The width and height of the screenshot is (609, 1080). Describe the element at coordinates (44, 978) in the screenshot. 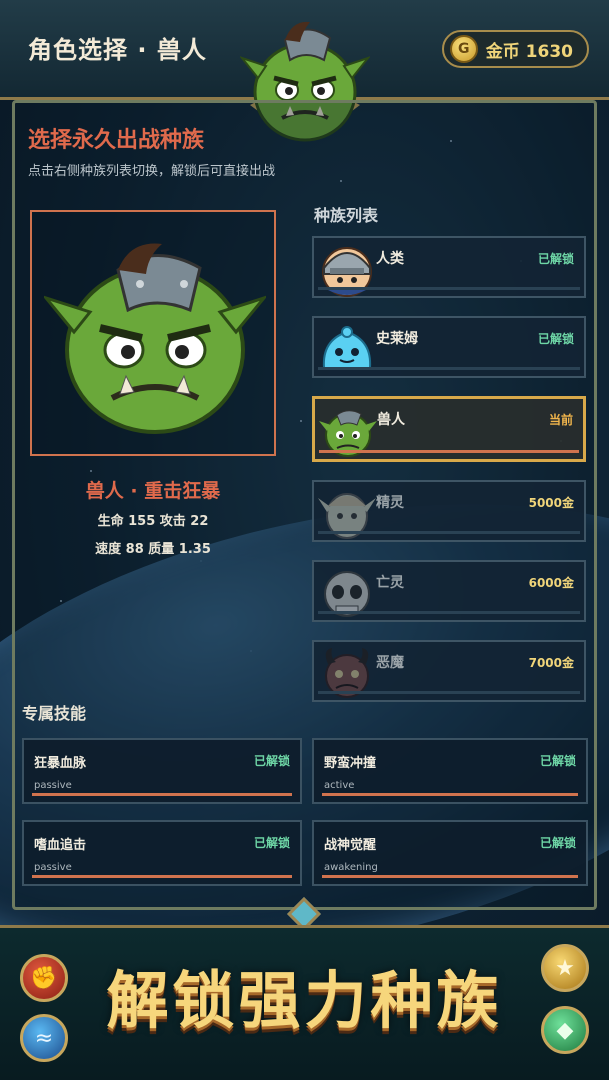

I see `fist-icon: ✊` at that location.